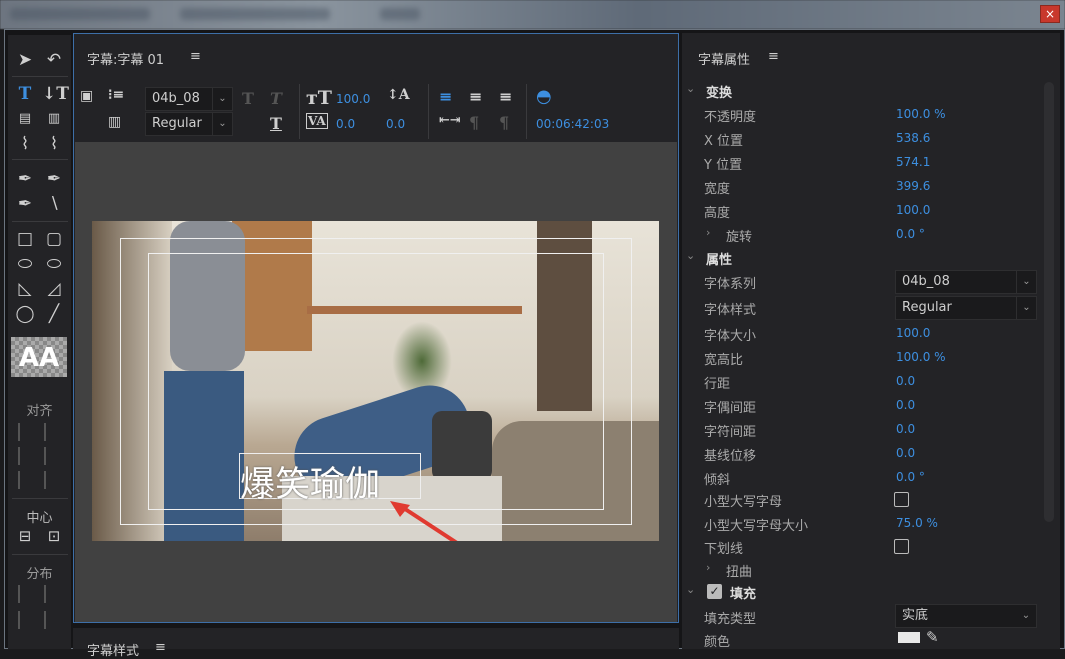 The image size is (1065, 659). What do you see at coordinates (276, 123) in the screenshot?
I see `underline-icon: T` at bounding box center [276, 123].